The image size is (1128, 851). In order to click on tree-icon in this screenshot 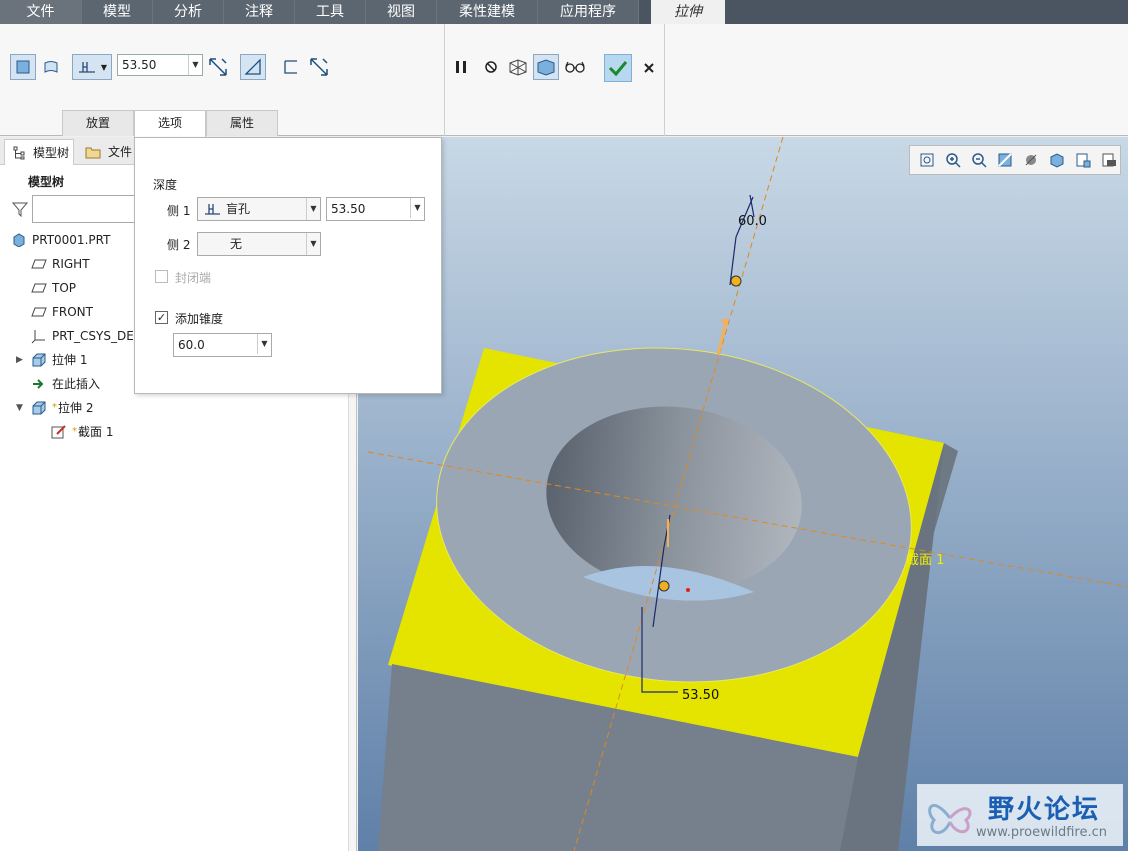, I will do `click(19, 153)`.